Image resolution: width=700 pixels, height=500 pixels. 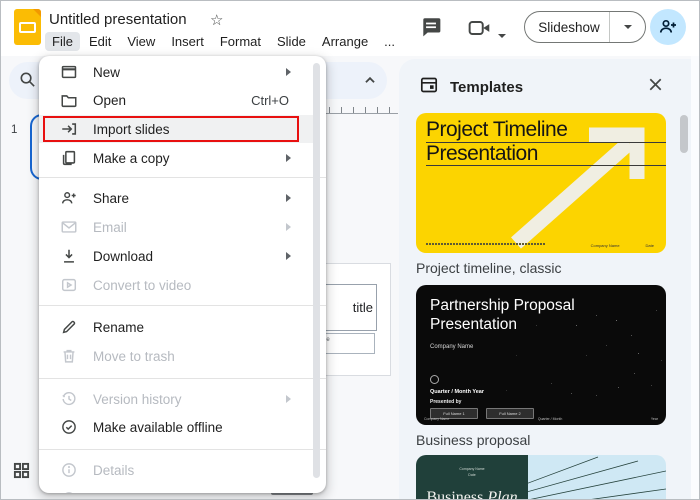 What do you see at coordinates (69, 100) in the screenshot?
I see `folder-open-icon` at bounding box center [69, 100].